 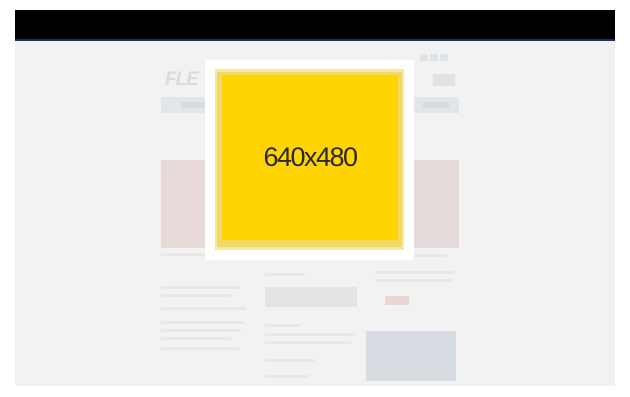 I want to click on ad-placeholder: 640x480, so click(x=310, y=157).